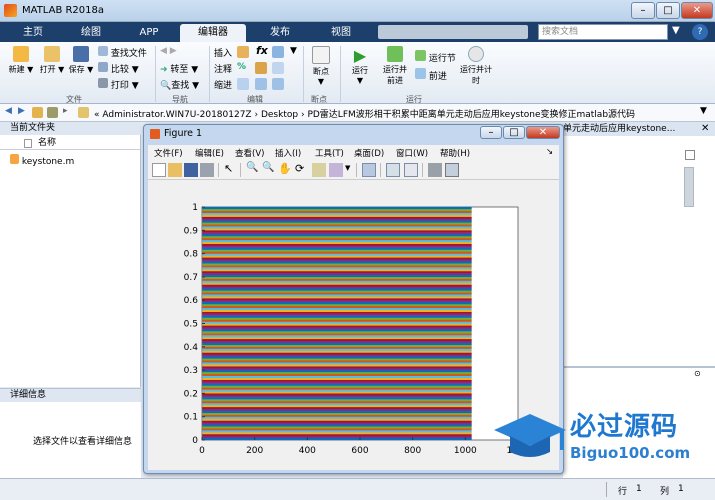 This screenshot has height=500, width=715. I want to click on tab-plots: 绘图, so click(91, 33).